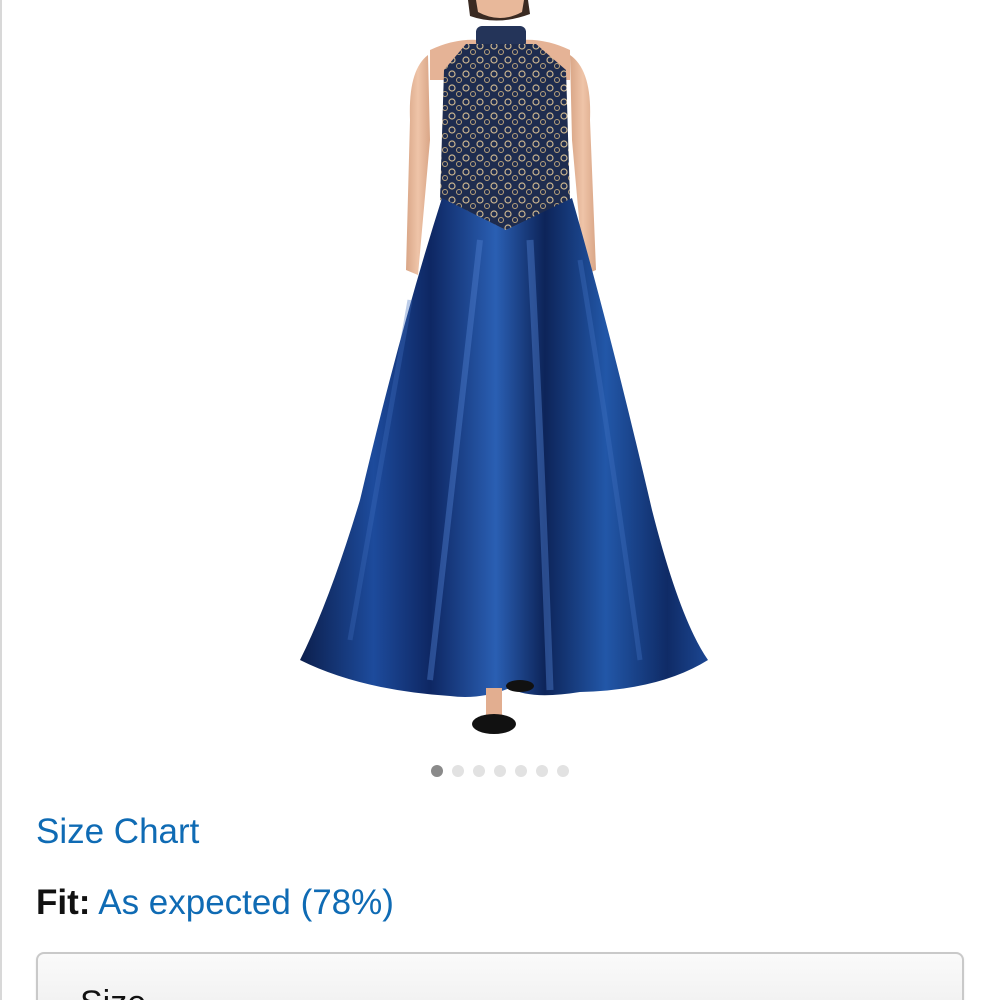  I want to click on fit-label: Fit:, so click(63, 902).